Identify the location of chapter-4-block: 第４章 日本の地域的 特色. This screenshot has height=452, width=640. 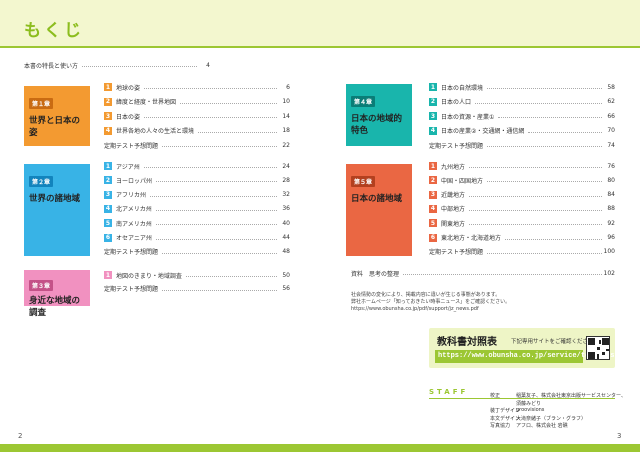
(379, 115).